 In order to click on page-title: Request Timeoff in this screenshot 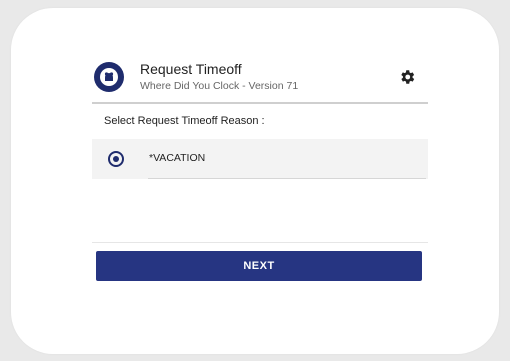, I will do `click(191, 69)`.